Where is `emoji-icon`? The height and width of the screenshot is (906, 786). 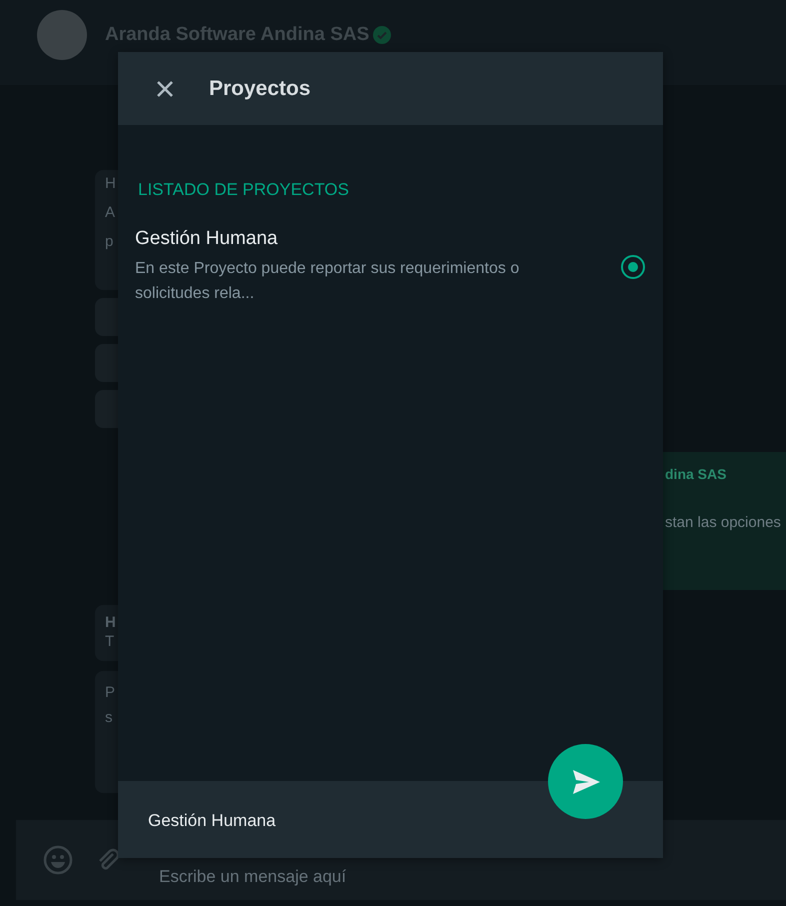 emoji-icon is located at coordinates (58, 860).